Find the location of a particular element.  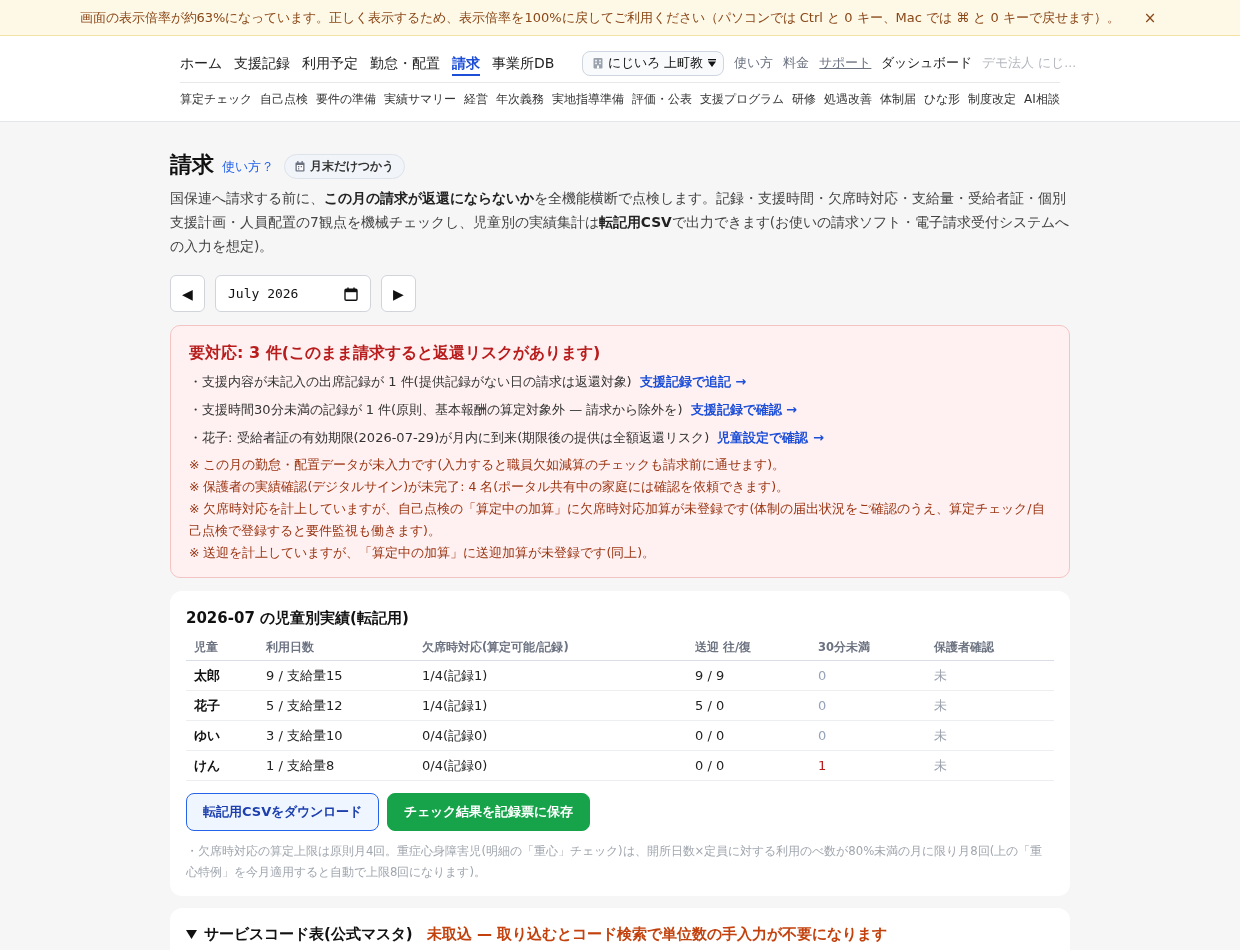

help-link: 使い方？ is located at coordinates (248, 167).